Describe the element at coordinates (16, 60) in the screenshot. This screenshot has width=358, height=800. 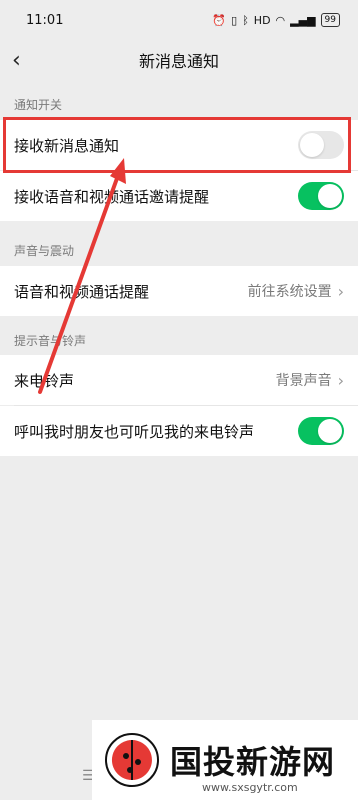
I see `chevron-left-icon: ‹` at that location.